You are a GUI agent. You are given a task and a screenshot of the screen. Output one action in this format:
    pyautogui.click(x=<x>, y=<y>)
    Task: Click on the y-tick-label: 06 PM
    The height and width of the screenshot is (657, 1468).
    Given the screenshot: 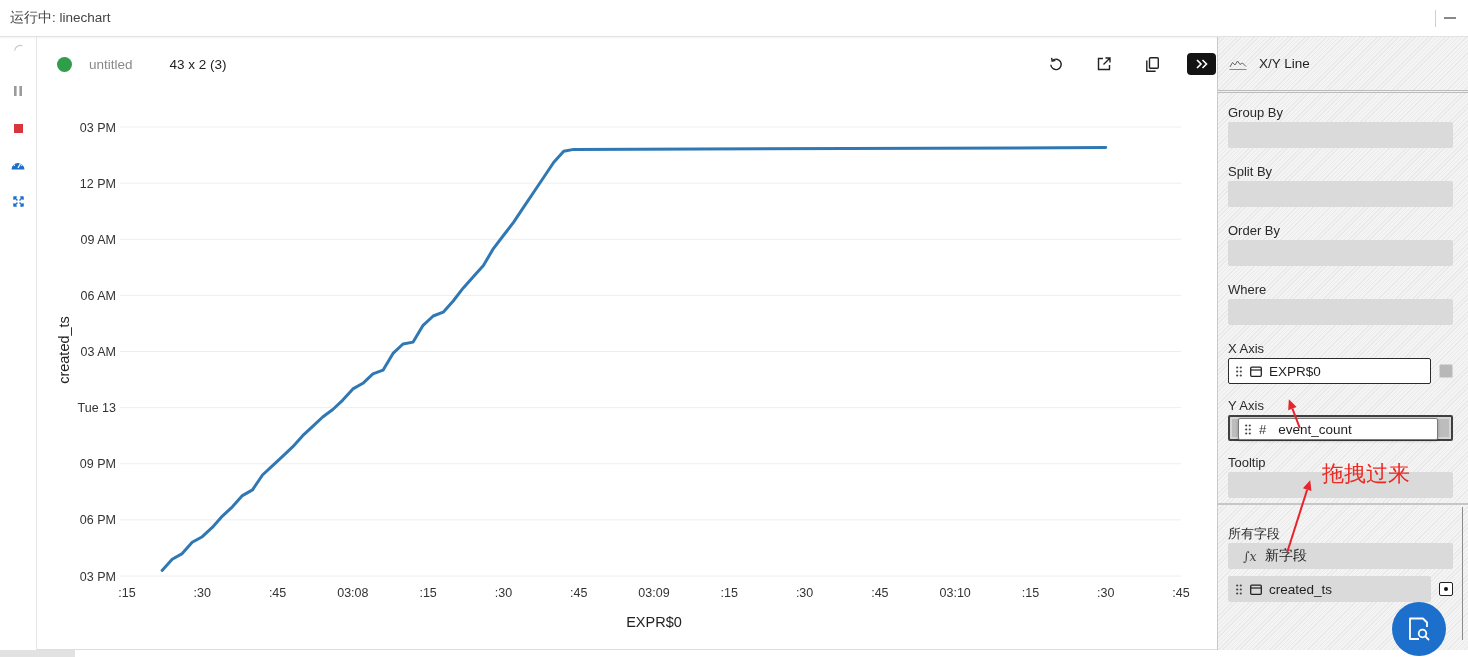 What is the action you would take?
    pyautogui.click(x=97, y=520)
    